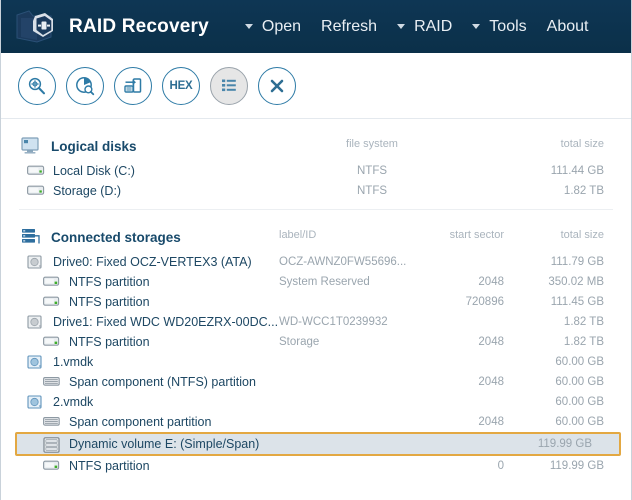 The width and height of the screenshot is (632, 500). Describe the element at coordinates (316, 422) in the screenshot. I see `table-row: Span component partition 2048 60.00 GB` at that location.